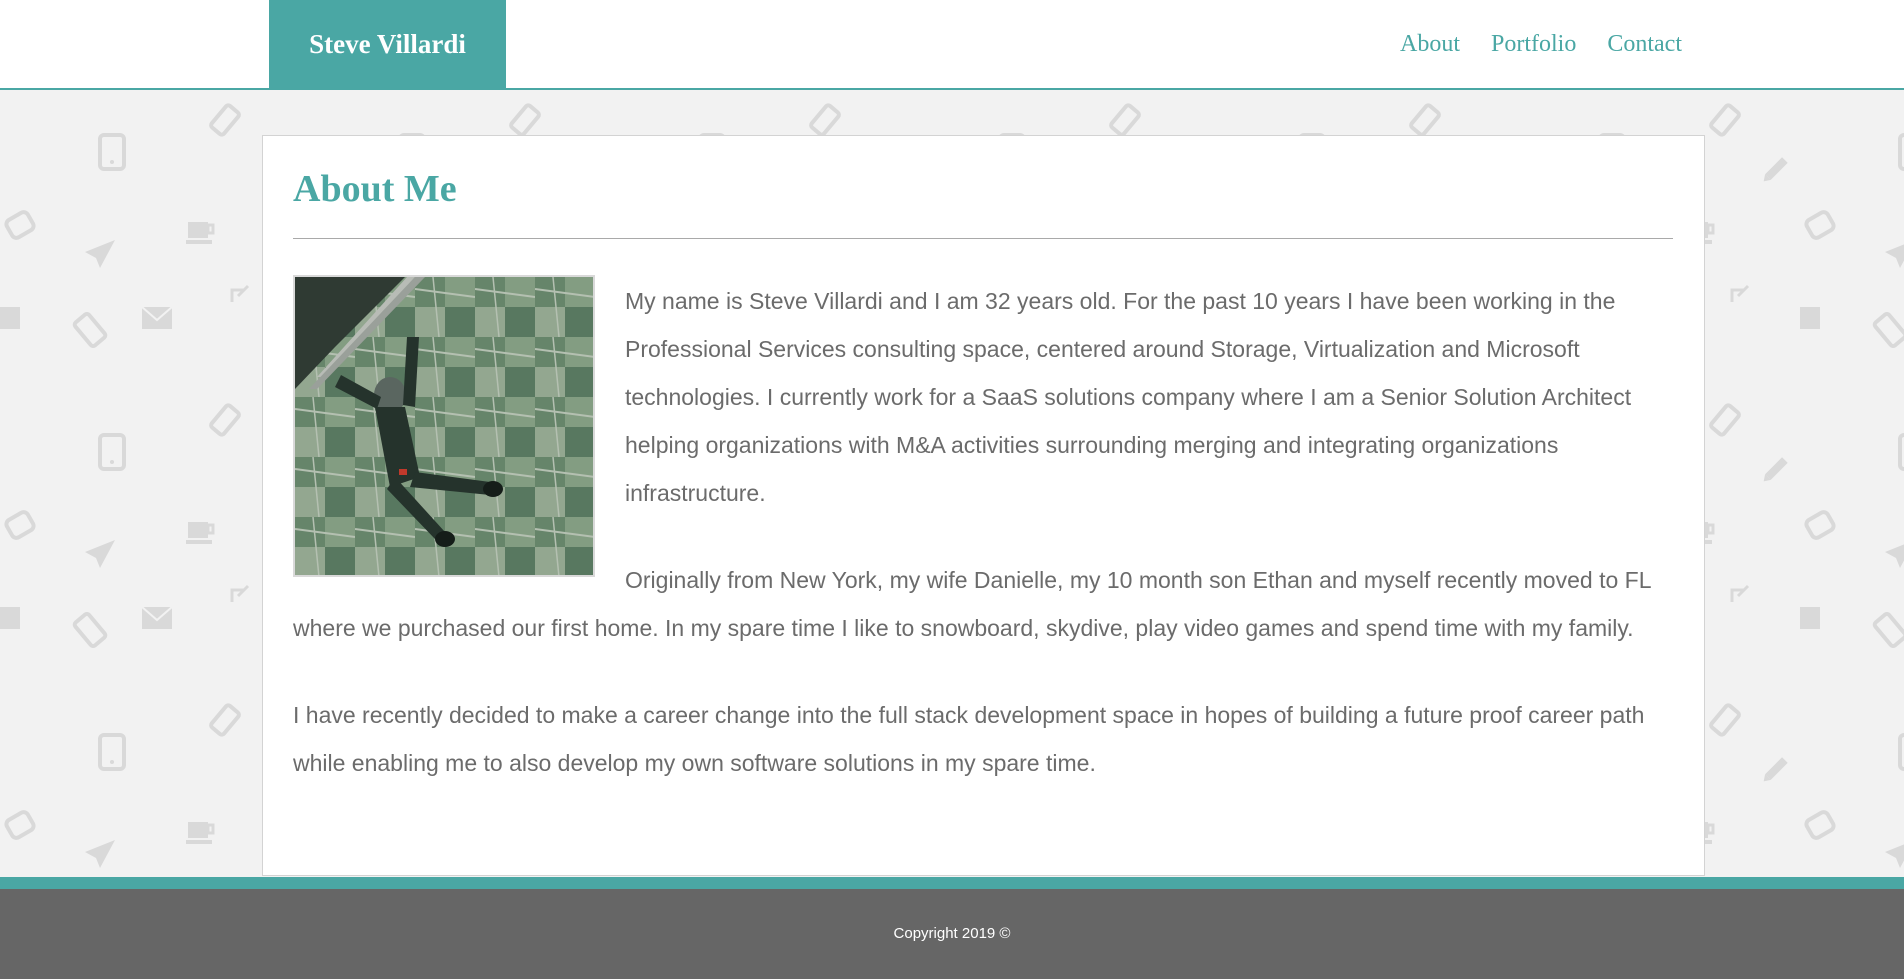 The width and height of the screenshot is (1904, 979). I want to click on brand-logo-link: Steve Villardi, so click(387, 44).